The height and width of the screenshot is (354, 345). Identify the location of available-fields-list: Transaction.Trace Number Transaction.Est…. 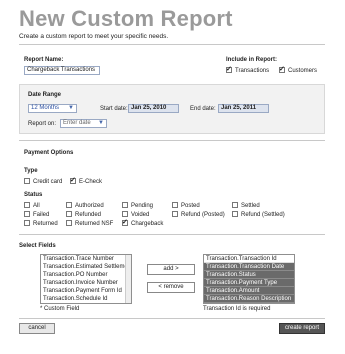
(86, 279).